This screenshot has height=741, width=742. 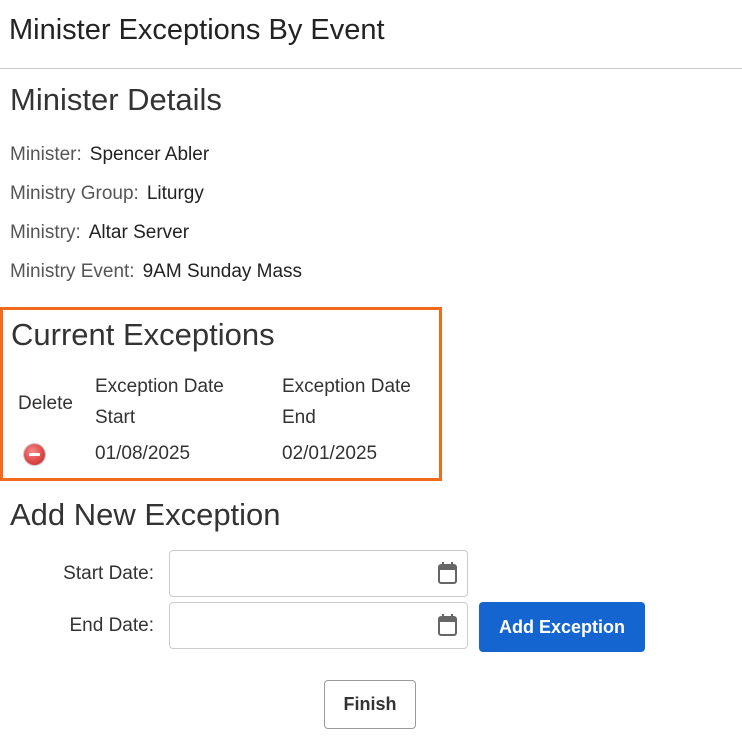 What do you see at coordinates (175, 193) in the screenshot?
I see `detail-value: Liturgy` at bounding box center [175, 193].